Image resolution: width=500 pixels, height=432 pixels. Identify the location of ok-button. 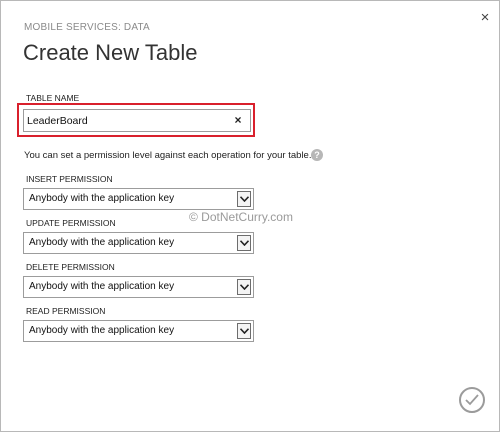
(472, 400).